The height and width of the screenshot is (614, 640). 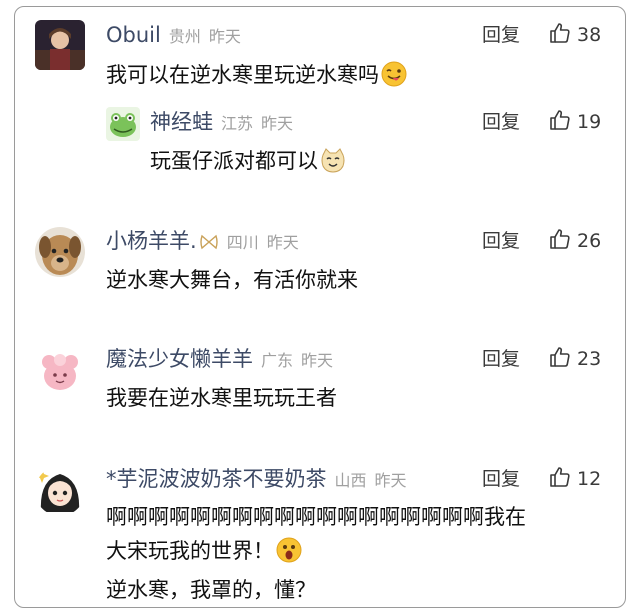 I want to click on like-button: 26, so click(x=574, y=241).